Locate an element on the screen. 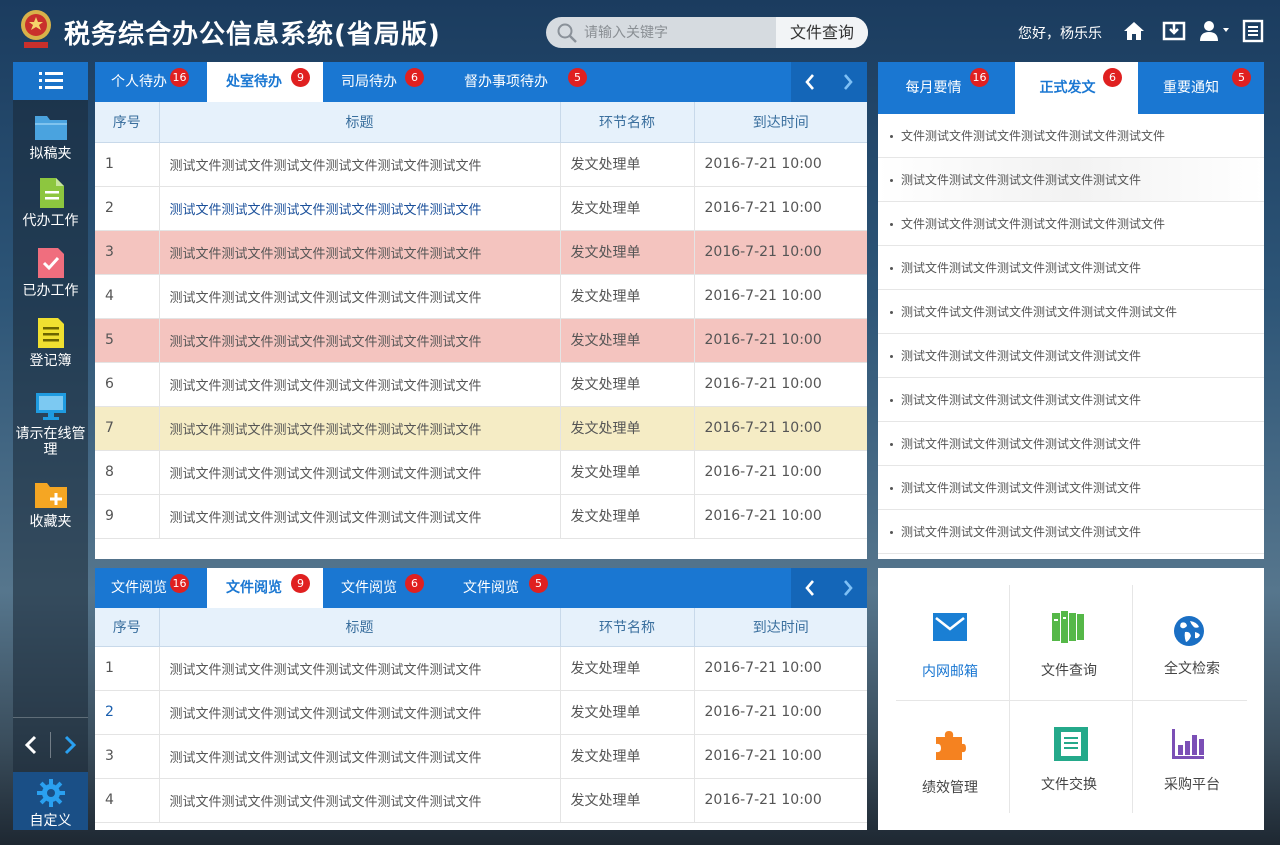  inbox-download-icon is located at coordinates (1174, 31).